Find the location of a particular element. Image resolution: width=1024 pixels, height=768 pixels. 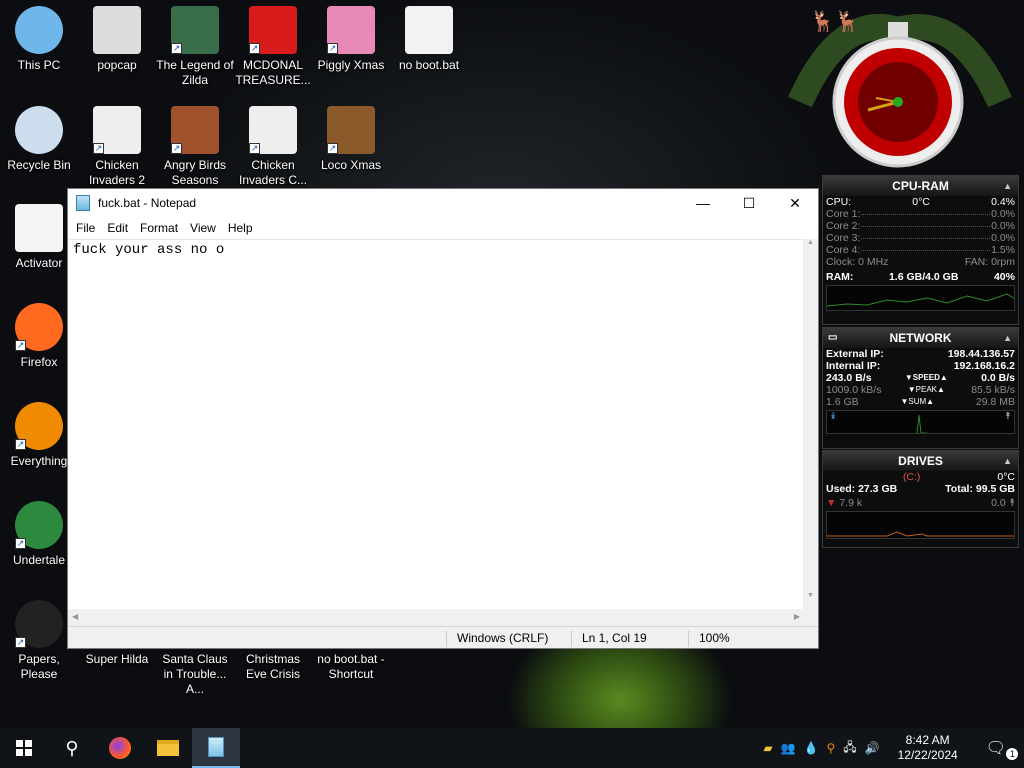

everything-tray-icon: ⚲ is located at coordinates (830, 748).